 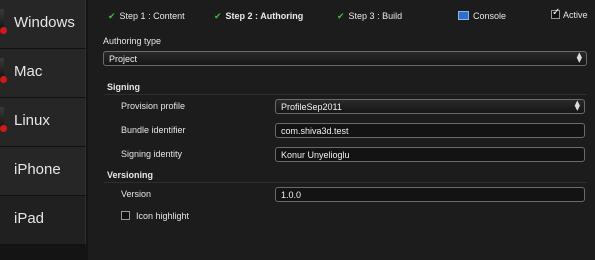 What do you see at coordinates (315, 131) in the screenshot?
I see `bundle-identifier-value: com.shiva3d.test` at bounding box center [315, 131].